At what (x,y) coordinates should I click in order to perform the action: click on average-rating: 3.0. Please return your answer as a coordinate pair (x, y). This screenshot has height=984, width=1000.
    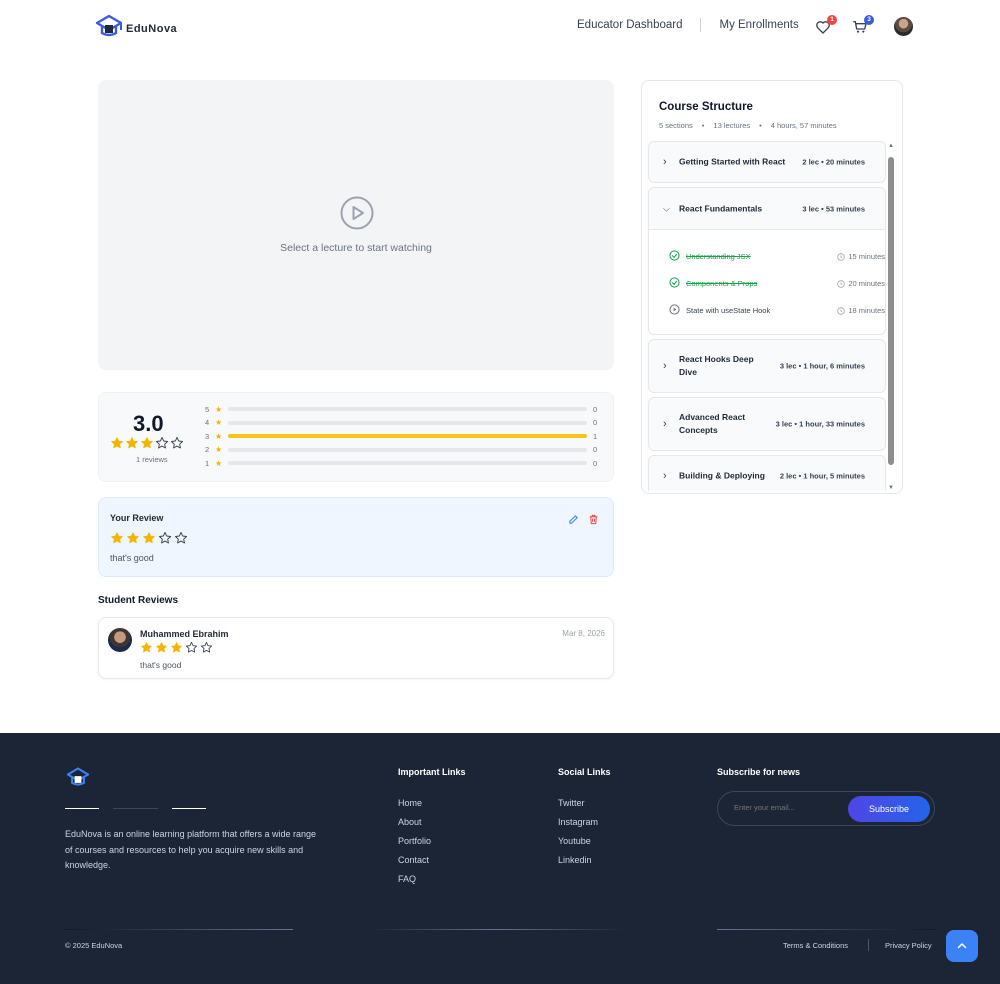
    Looking at the image, I should click on (148, 423).